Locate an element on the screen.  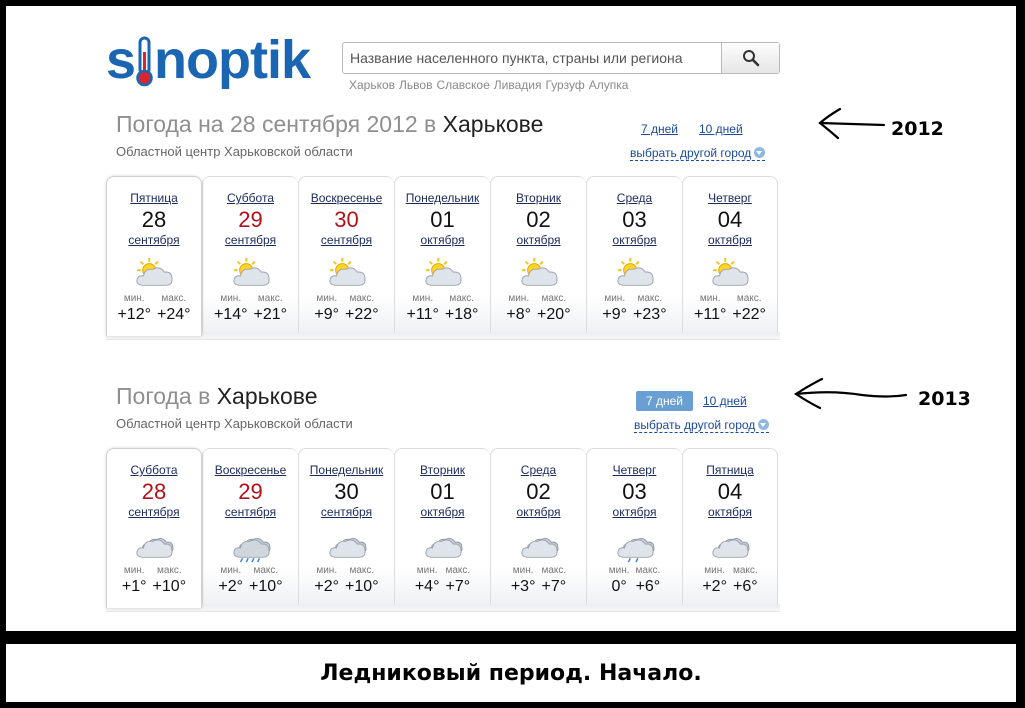
search-button is located at coordinates (750, 58).